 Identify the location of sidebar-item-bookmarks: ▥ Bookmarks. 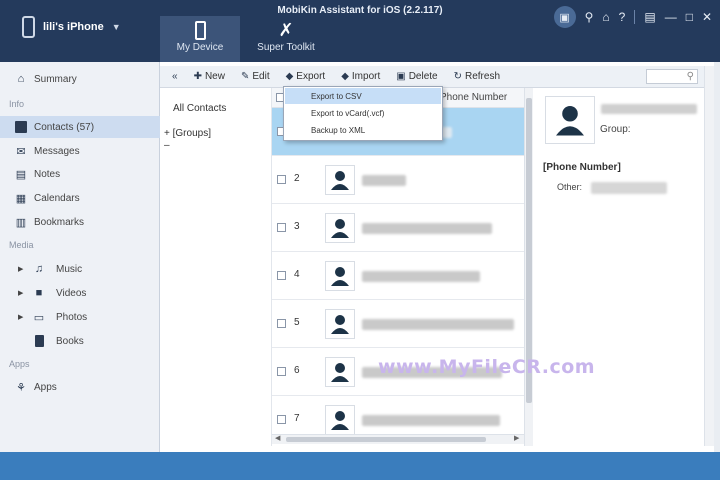
(80, 222).